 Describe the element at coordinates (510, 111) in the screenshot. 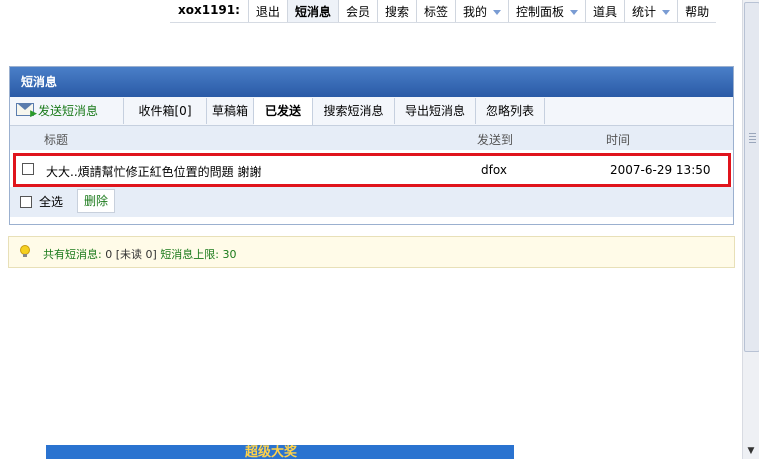

I see `tab-ignore-list: 忽略列表` at that location.